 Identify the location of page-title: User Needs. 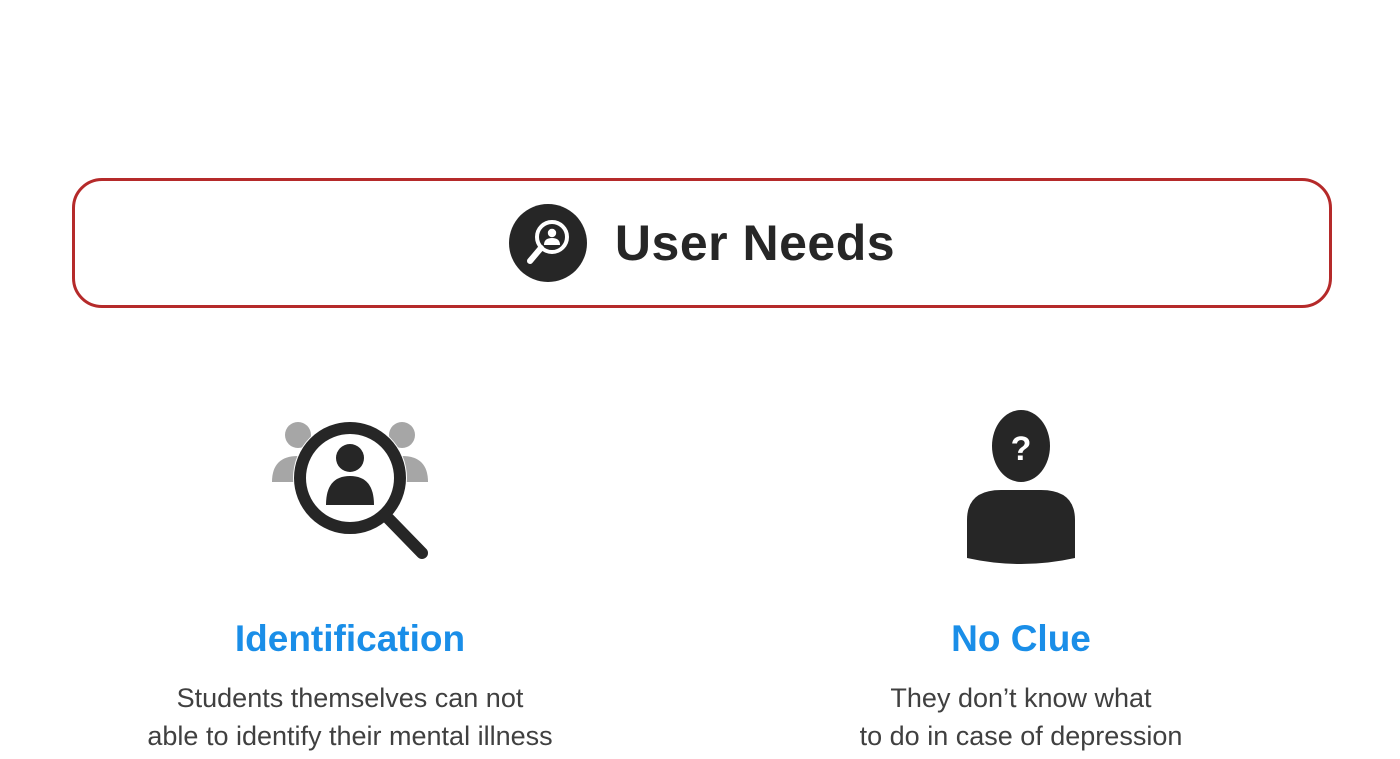
(755, 243).